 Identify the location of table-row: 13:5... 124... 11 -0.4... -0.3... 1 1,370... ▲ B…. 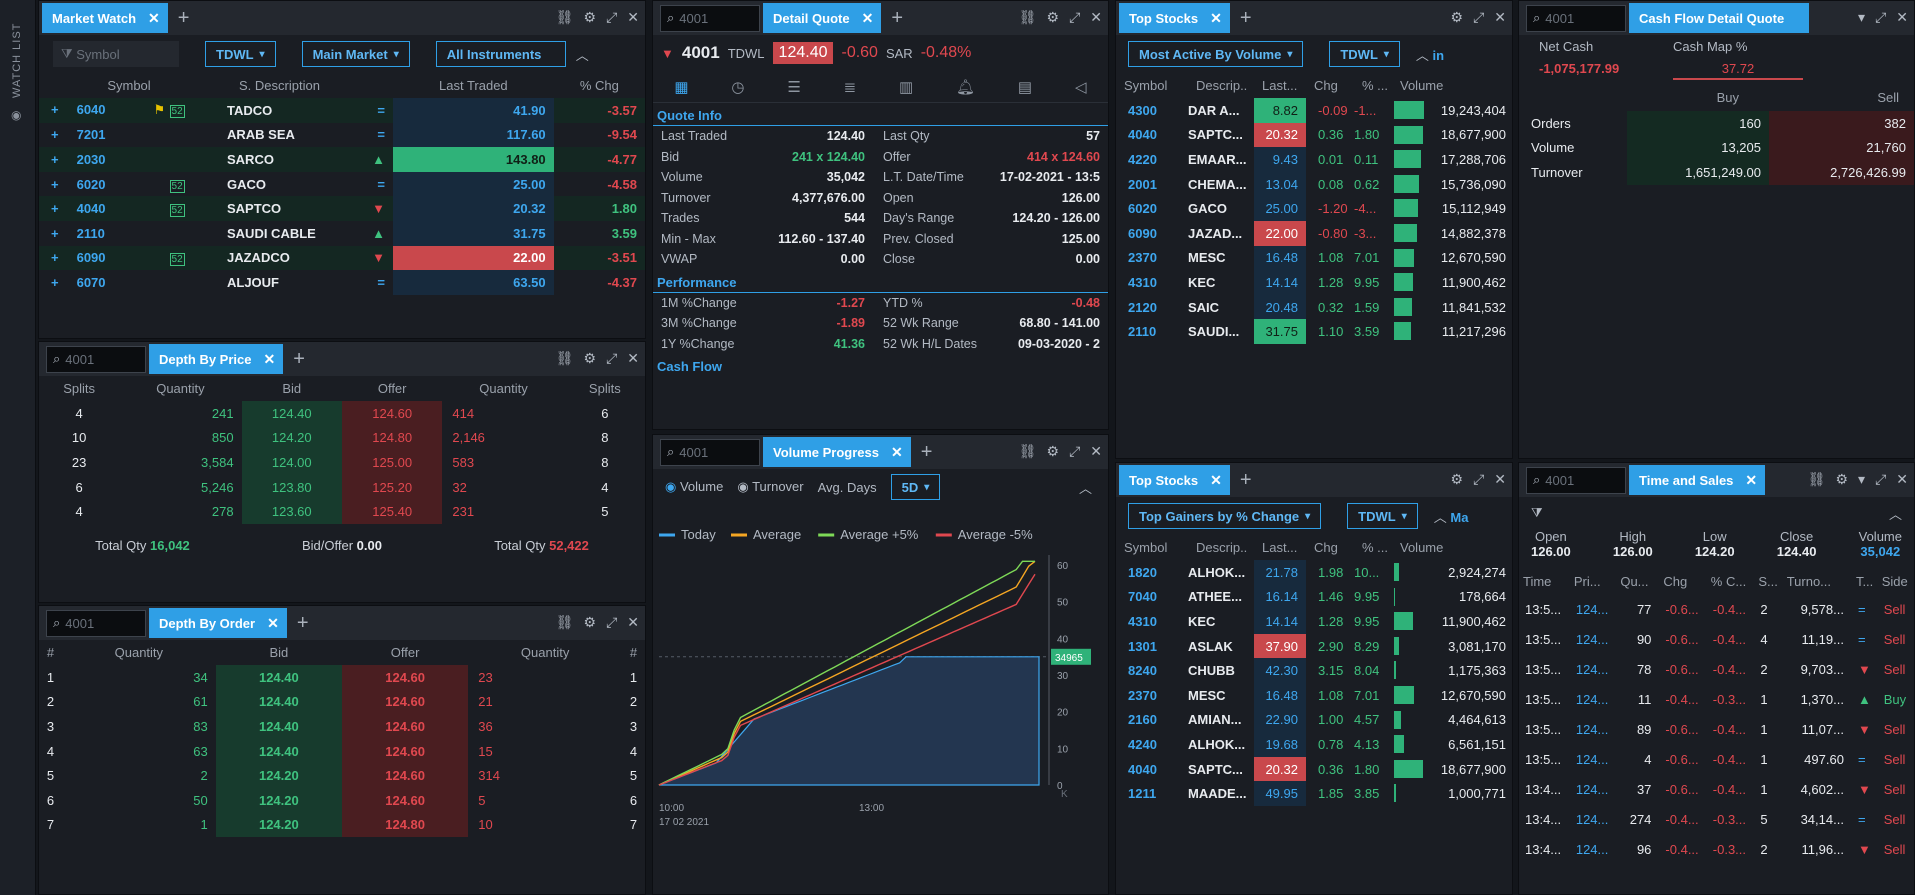
(1716, 699).